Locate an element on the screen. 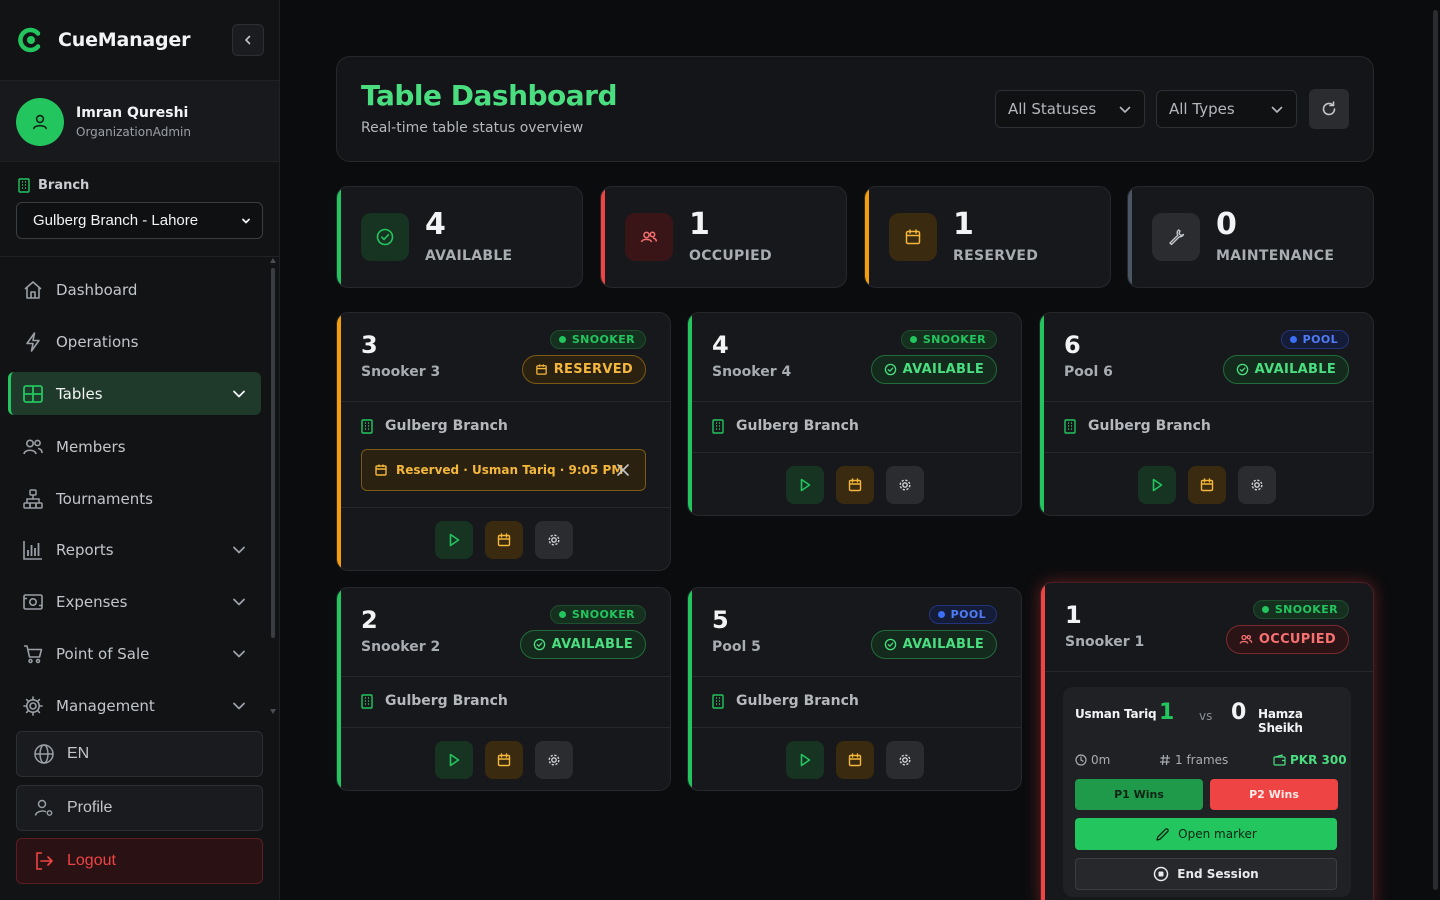 The height and width of the screenshot is (900, 1440). profile-label: Profile is located at coordinates (90, 807).